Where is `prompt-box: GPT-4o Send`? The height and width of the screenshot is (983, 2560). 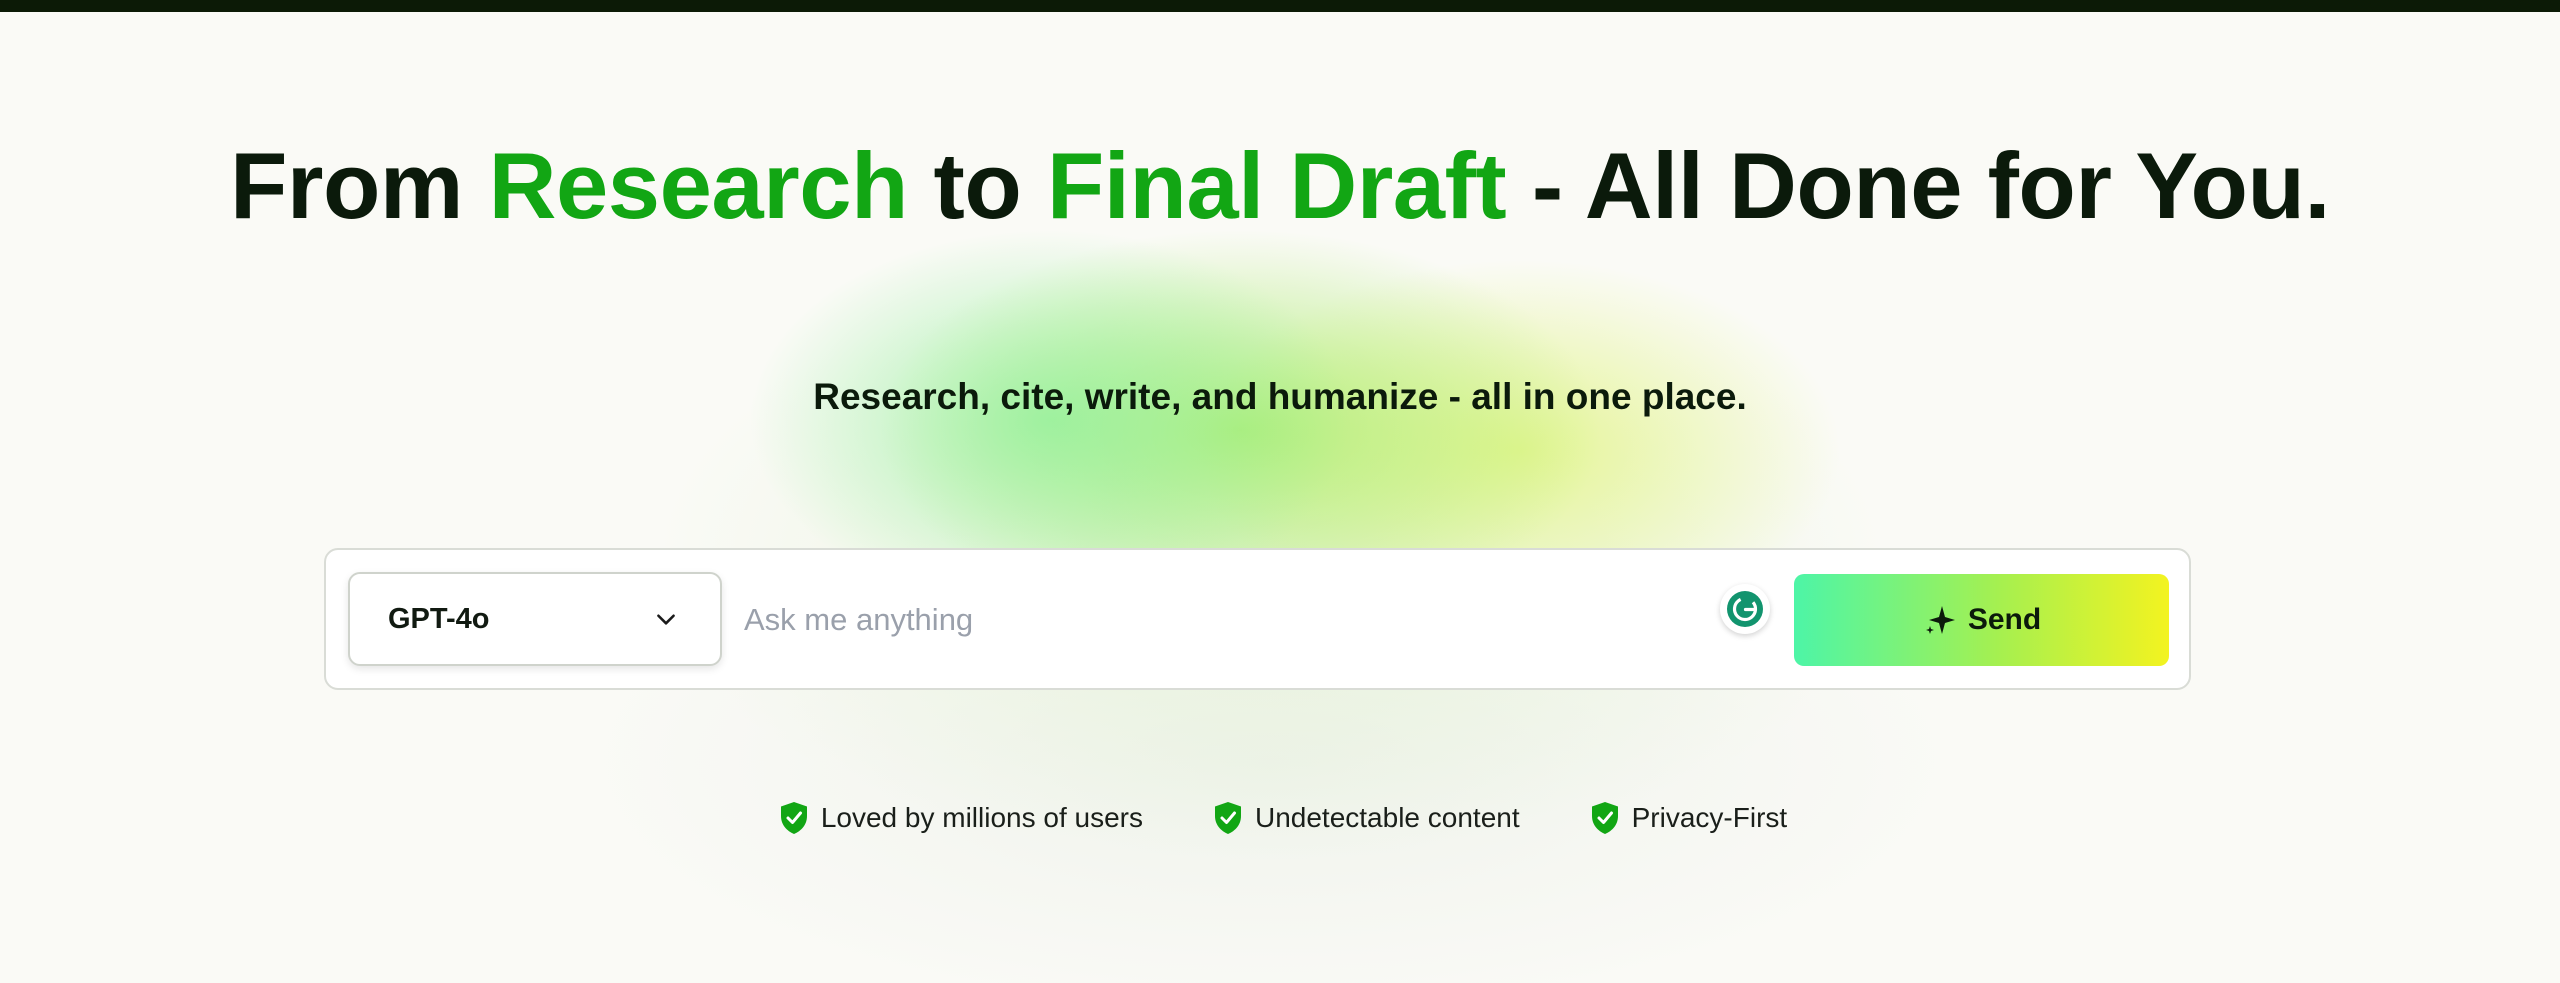 prompt-box: GPT-4o Send is located at coordinates (1257, 619).